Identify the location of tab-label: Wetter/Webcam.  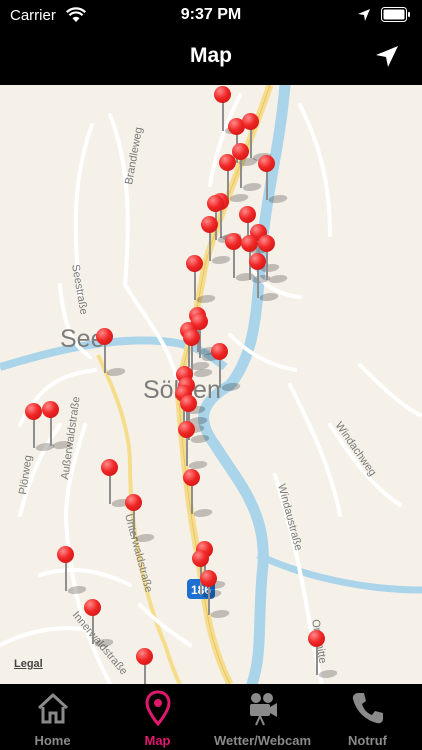
(262, 740).